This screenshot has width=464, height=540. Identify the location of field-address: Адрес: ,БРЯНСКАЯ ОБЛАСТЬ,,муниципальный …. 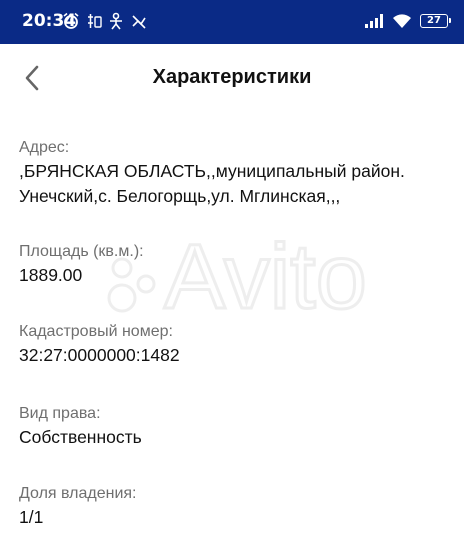
(212, 173).